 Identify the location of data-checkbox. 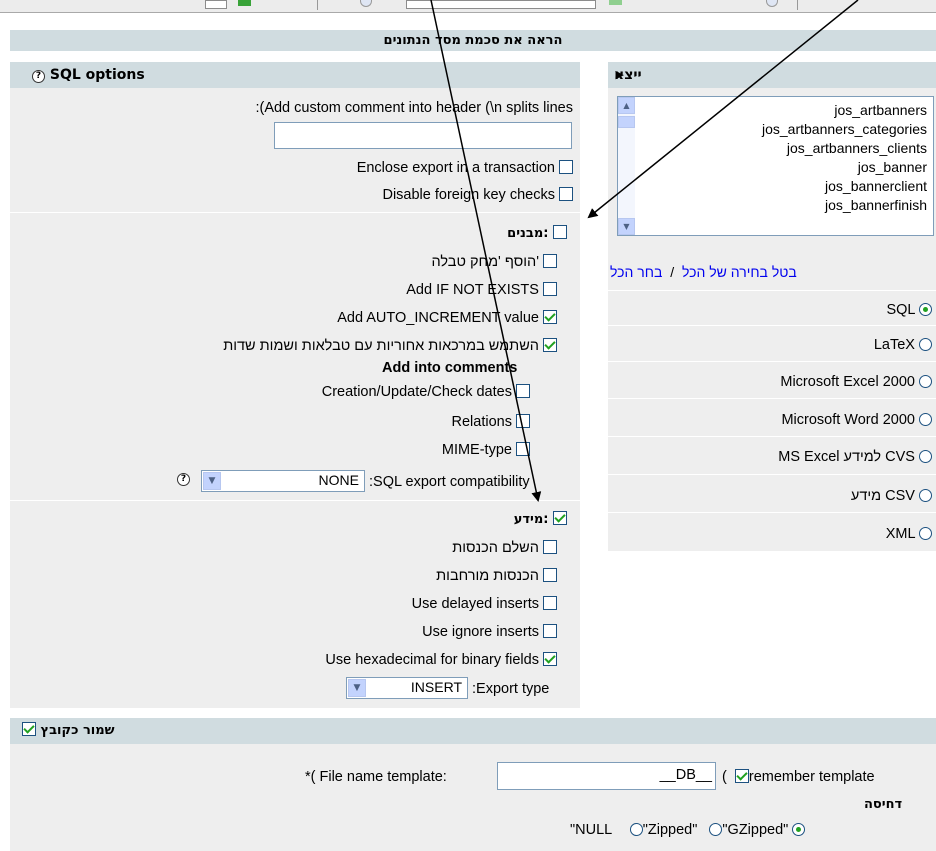
(560, 518).